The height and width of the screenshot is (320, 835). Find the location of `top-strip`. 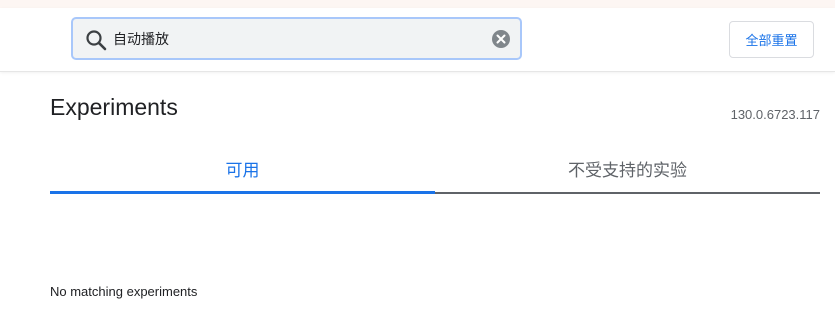

top-strip is located at coordinates (417, 4).